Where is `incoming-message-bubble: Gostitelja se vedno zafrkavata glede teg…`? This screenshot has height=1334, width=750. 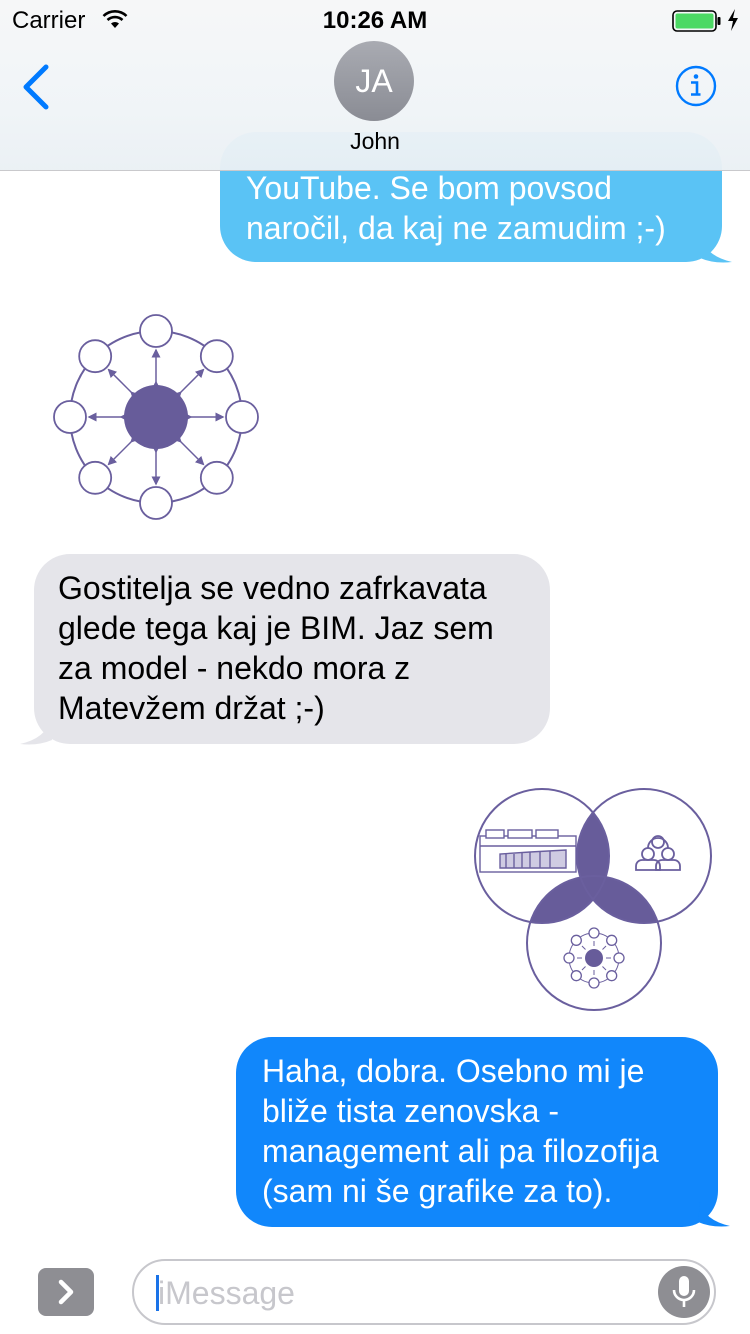
incoming-message-bubble: Gostitelja se vedno zafrkavata glede teg… is located at coordinates (292, 649).